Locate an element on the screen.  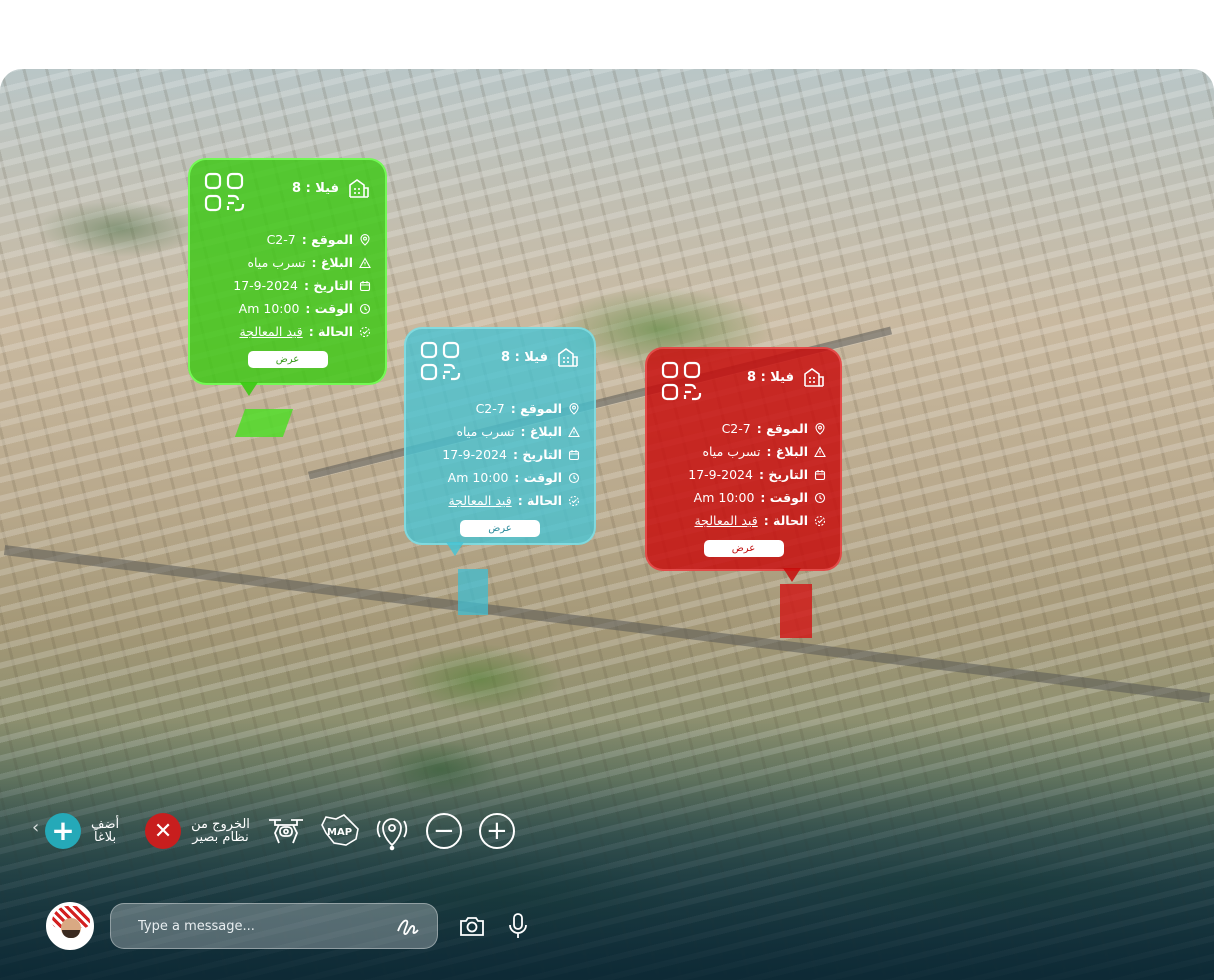
microphone-button is located at coordinates (518, 926).